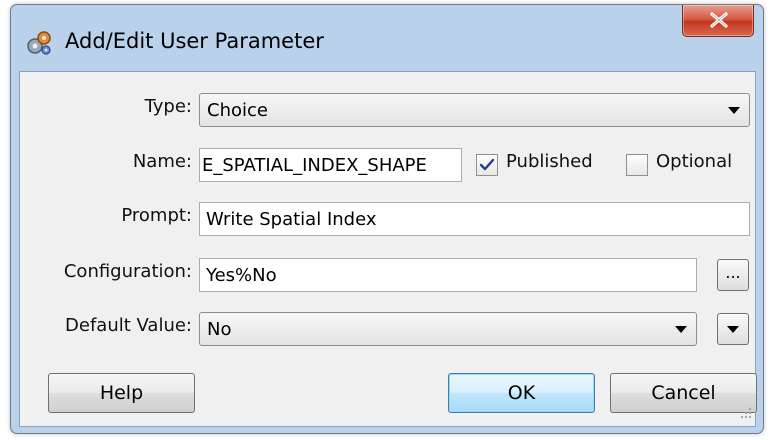  Describe the element at coordinates (168, 106) in the screenshot. I see `type-label: Type:` at that location.